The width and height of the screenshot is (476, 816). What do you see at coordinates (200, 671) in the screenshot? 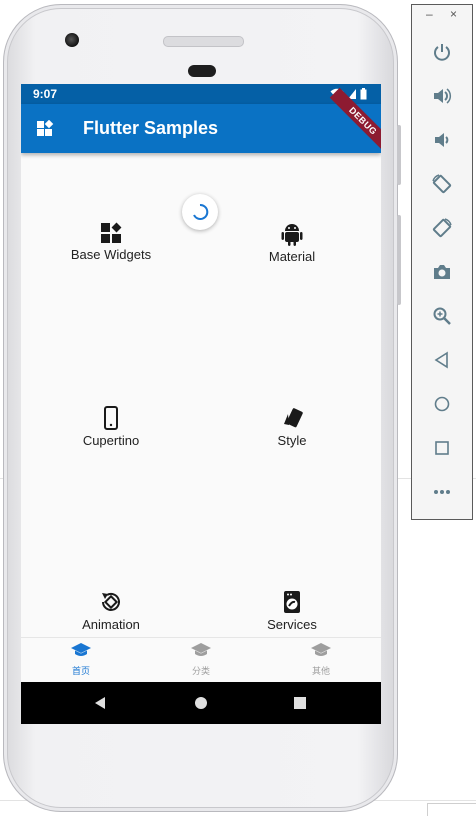
I see `nav-item-label: 分类` at bounding box center [200, 671].